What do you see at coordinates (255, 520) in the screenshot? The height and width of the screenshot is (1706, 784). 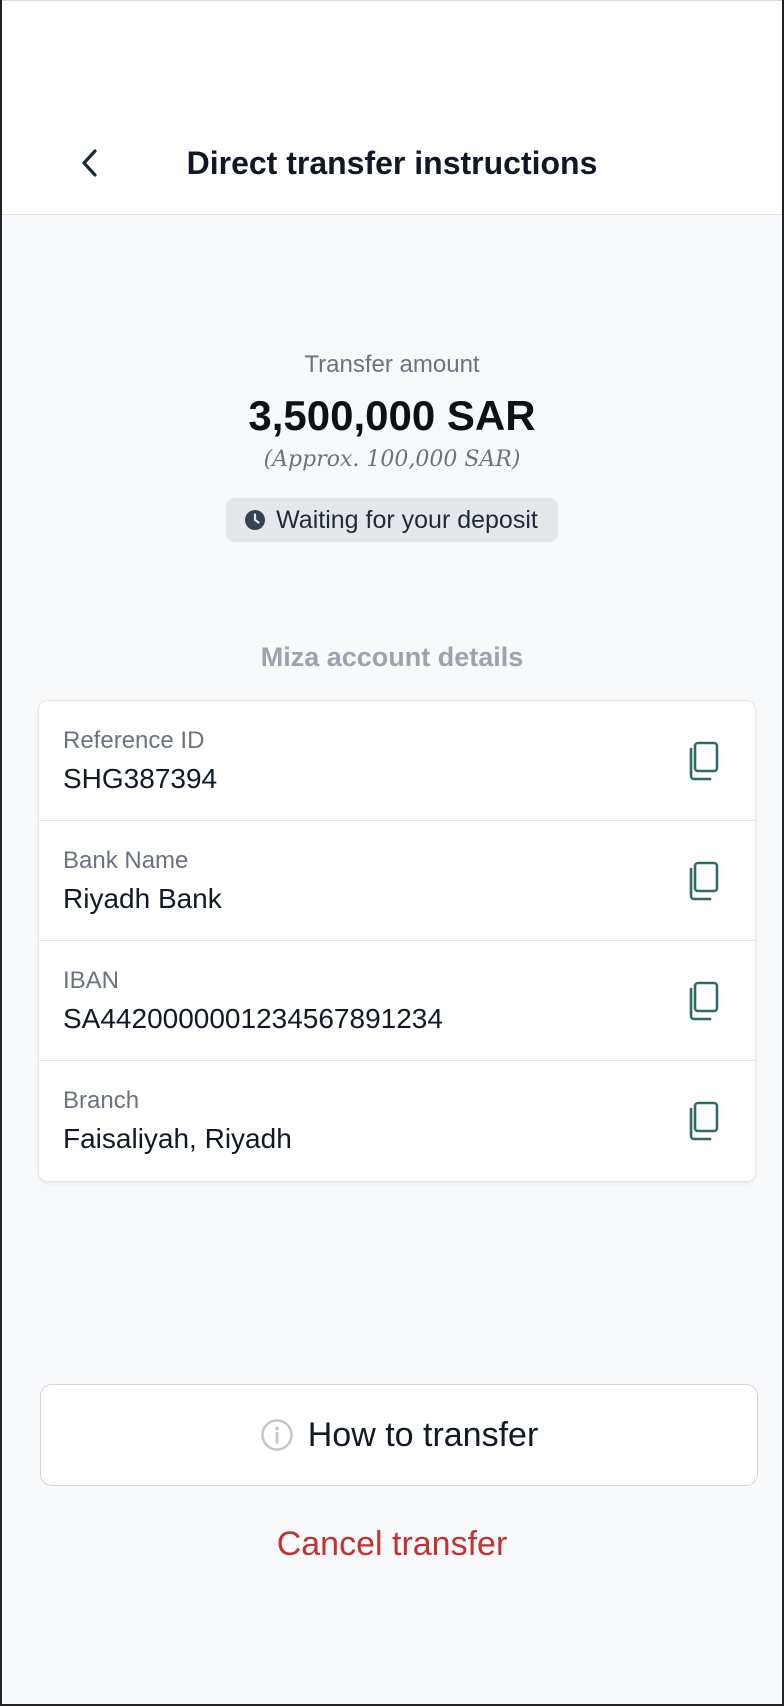 I see `clock-icon` at bounding box center [255, 520].